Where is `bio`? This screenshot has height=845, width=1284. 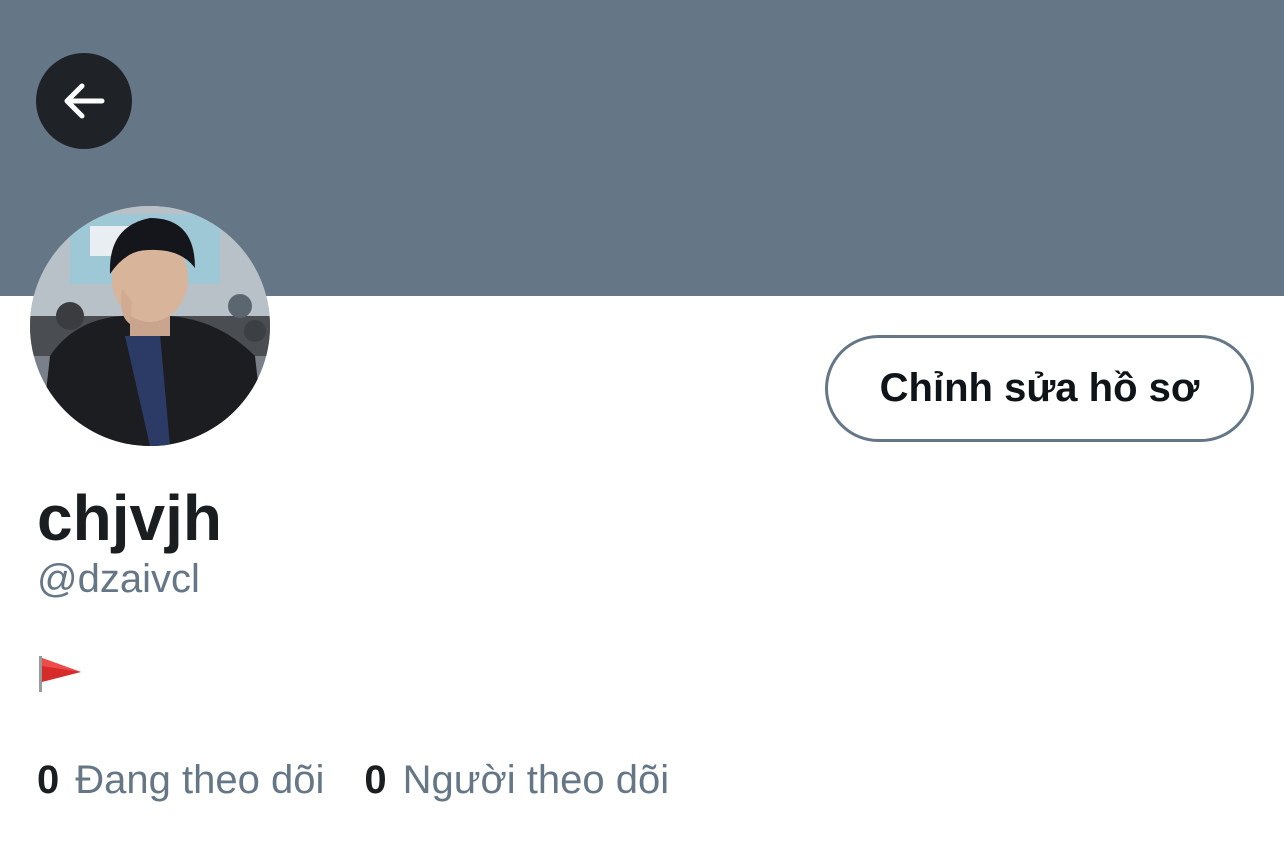
bio is located at coordinates (61, 674).